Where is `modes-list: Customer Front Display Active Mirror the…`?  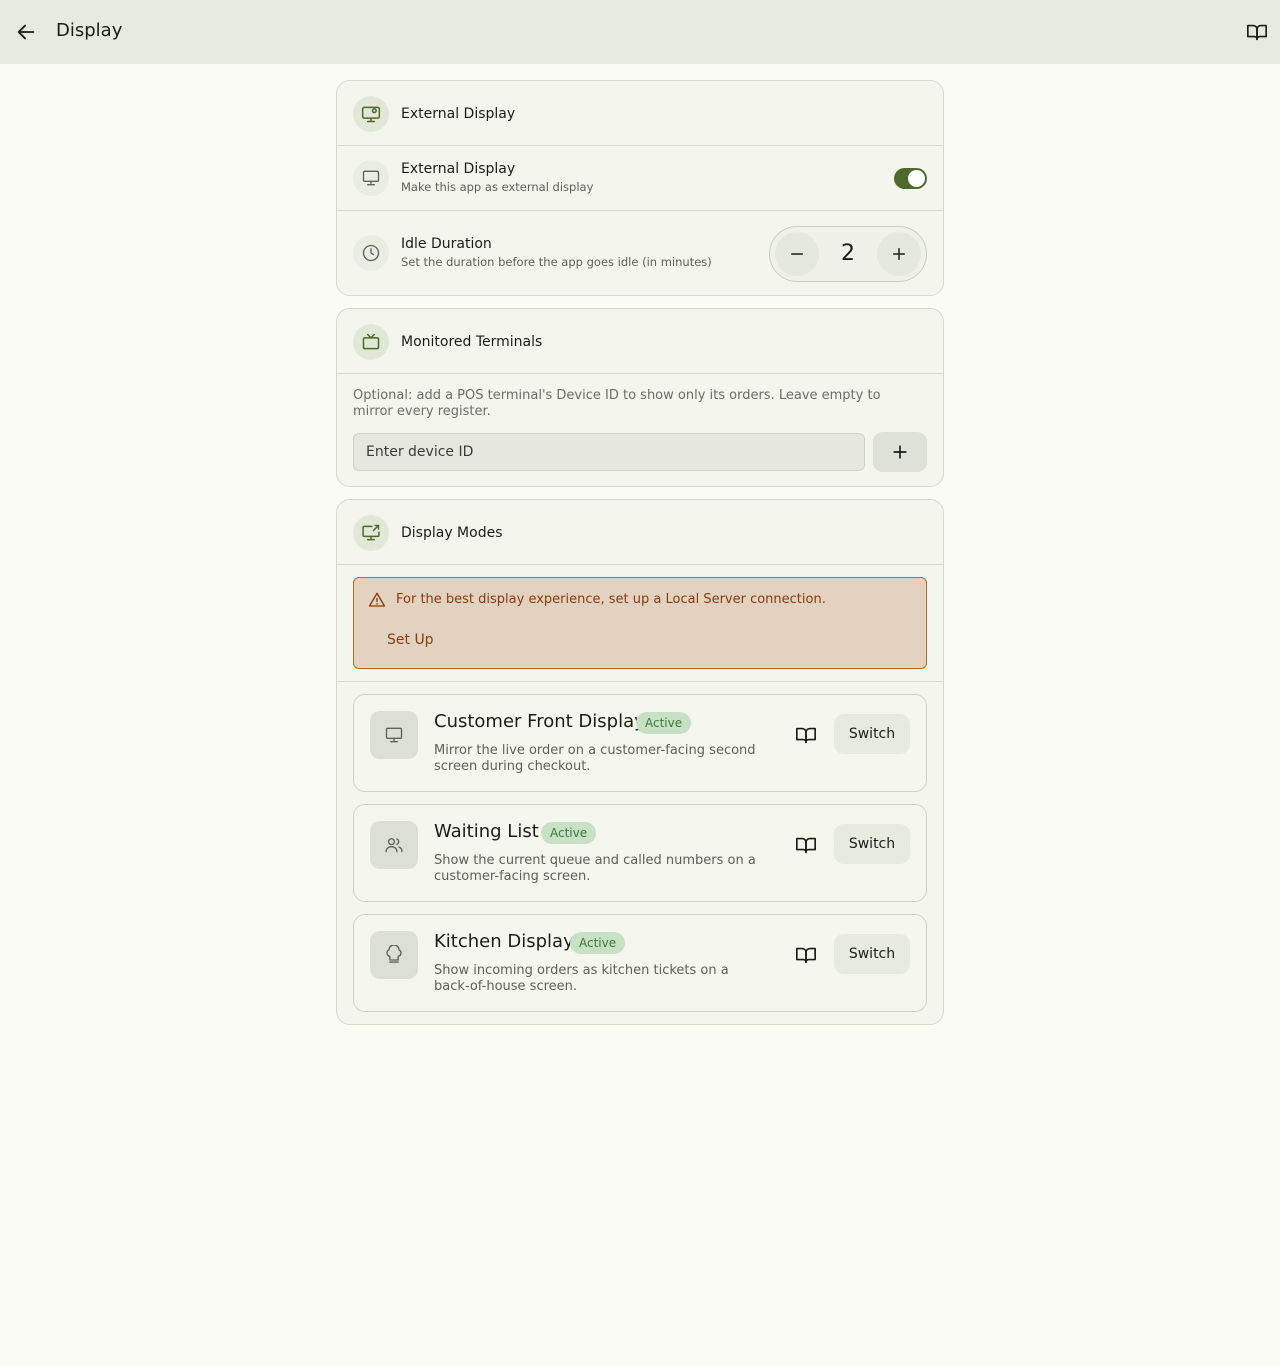 modes-list: Customer Front Display Active Mirror the… is located at coordinates (640, 853).